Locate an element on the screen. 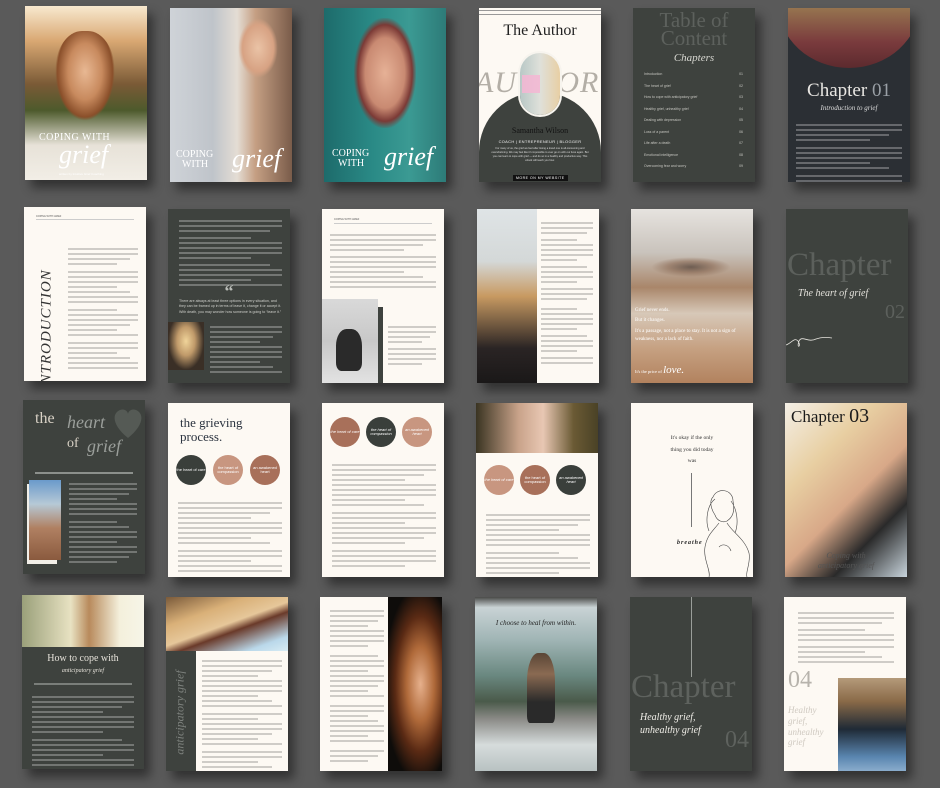 The image size is (940, 788). toc-subtitle: Chapters is located at coordinates (694, 58).